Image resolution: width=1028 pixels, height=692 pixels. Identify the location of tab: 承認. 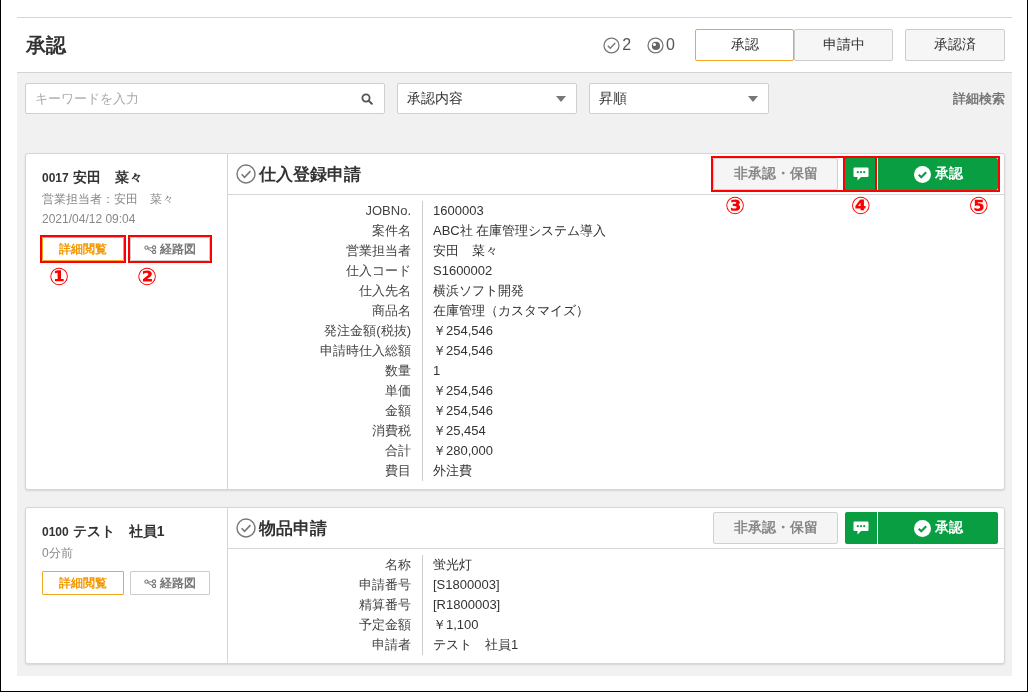
(744, 45).